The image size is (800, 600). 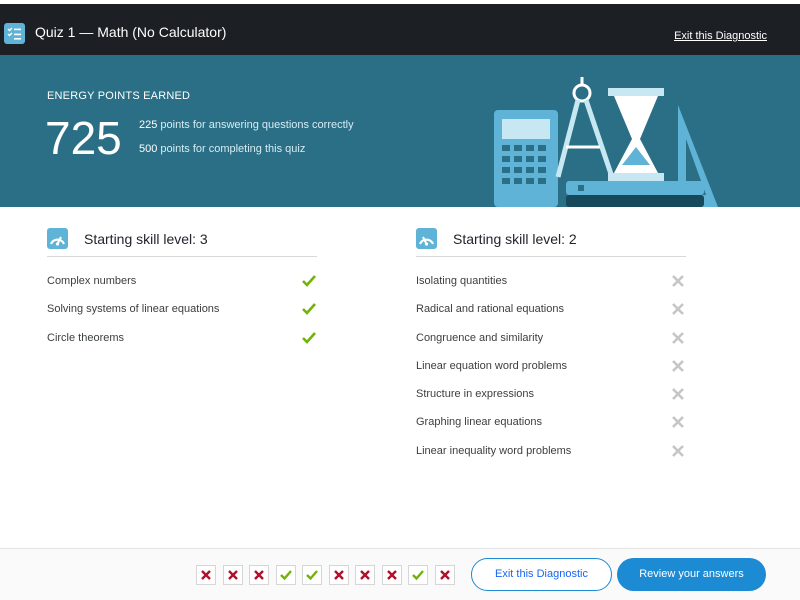 I want to click on footer-bar: Exit this Diagnostic Review your answers, so click(x=400, y=574).